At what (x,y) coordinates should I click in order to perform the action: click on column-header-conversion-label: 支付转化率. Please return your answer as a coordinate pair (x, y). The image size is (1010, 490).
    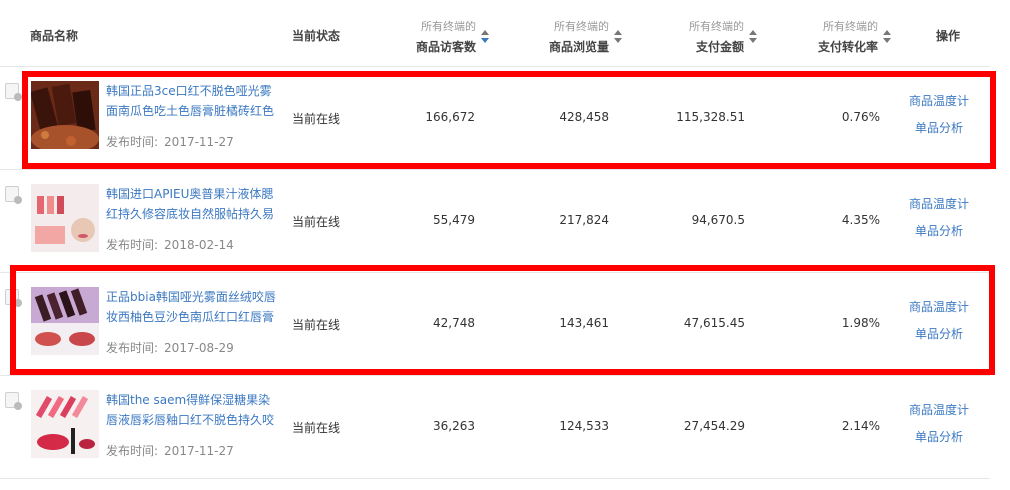
    Looking at the image, I should click on (847, 47).